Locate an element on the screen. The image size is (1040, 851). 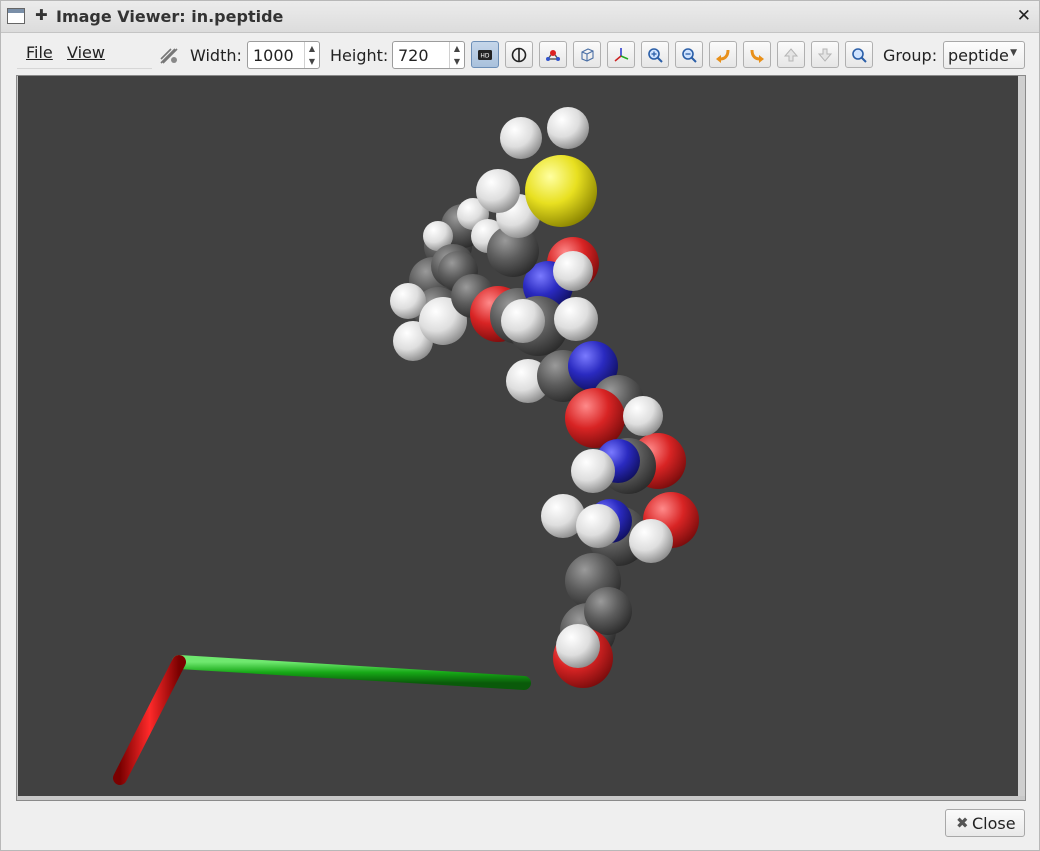
group-label: Group: is located at coordinates (910, 55).